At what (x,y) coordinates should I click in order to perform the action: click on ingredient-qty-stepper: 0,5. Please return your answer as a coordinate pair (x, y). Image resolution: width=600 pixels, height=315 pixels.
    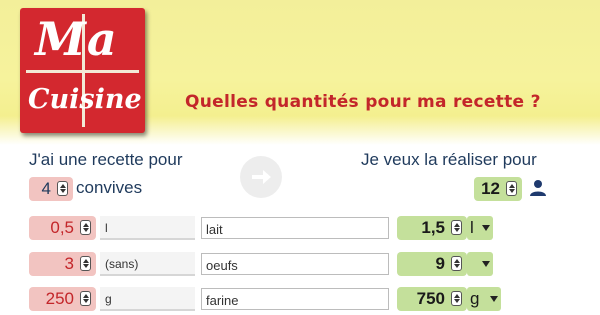
    Looking at the image, I should click on (62, 228).